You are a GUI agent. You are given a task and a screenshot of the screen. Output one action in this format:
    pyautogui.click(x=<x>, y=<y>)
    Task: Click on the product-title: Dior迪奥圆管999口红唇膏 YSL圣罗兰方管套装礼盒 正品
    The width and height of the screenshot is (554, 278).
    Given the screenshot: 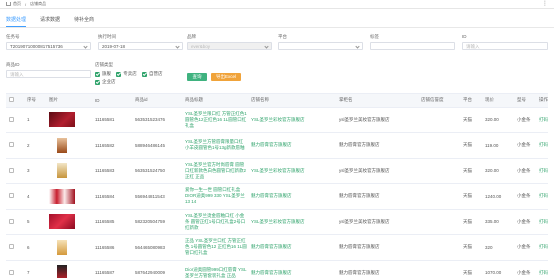 What is the action you would take?
    pyautogui.click(x=215, y=269)
    